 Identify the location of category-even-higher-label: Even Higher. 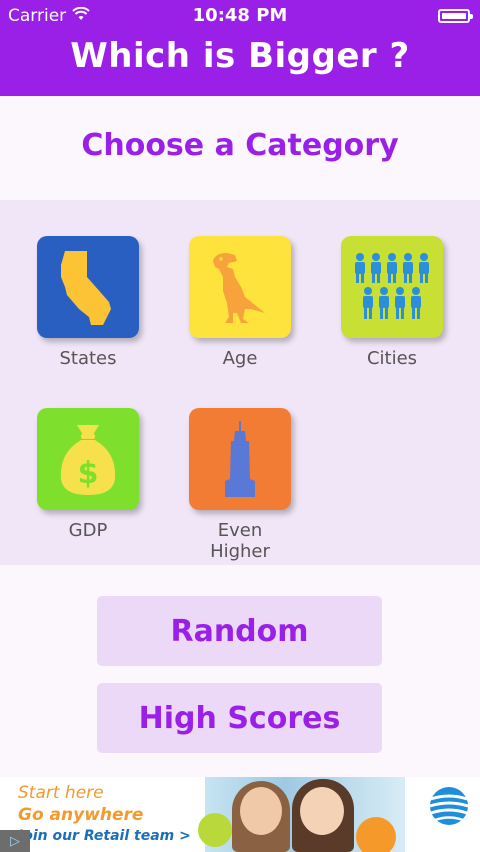
(240, 541).